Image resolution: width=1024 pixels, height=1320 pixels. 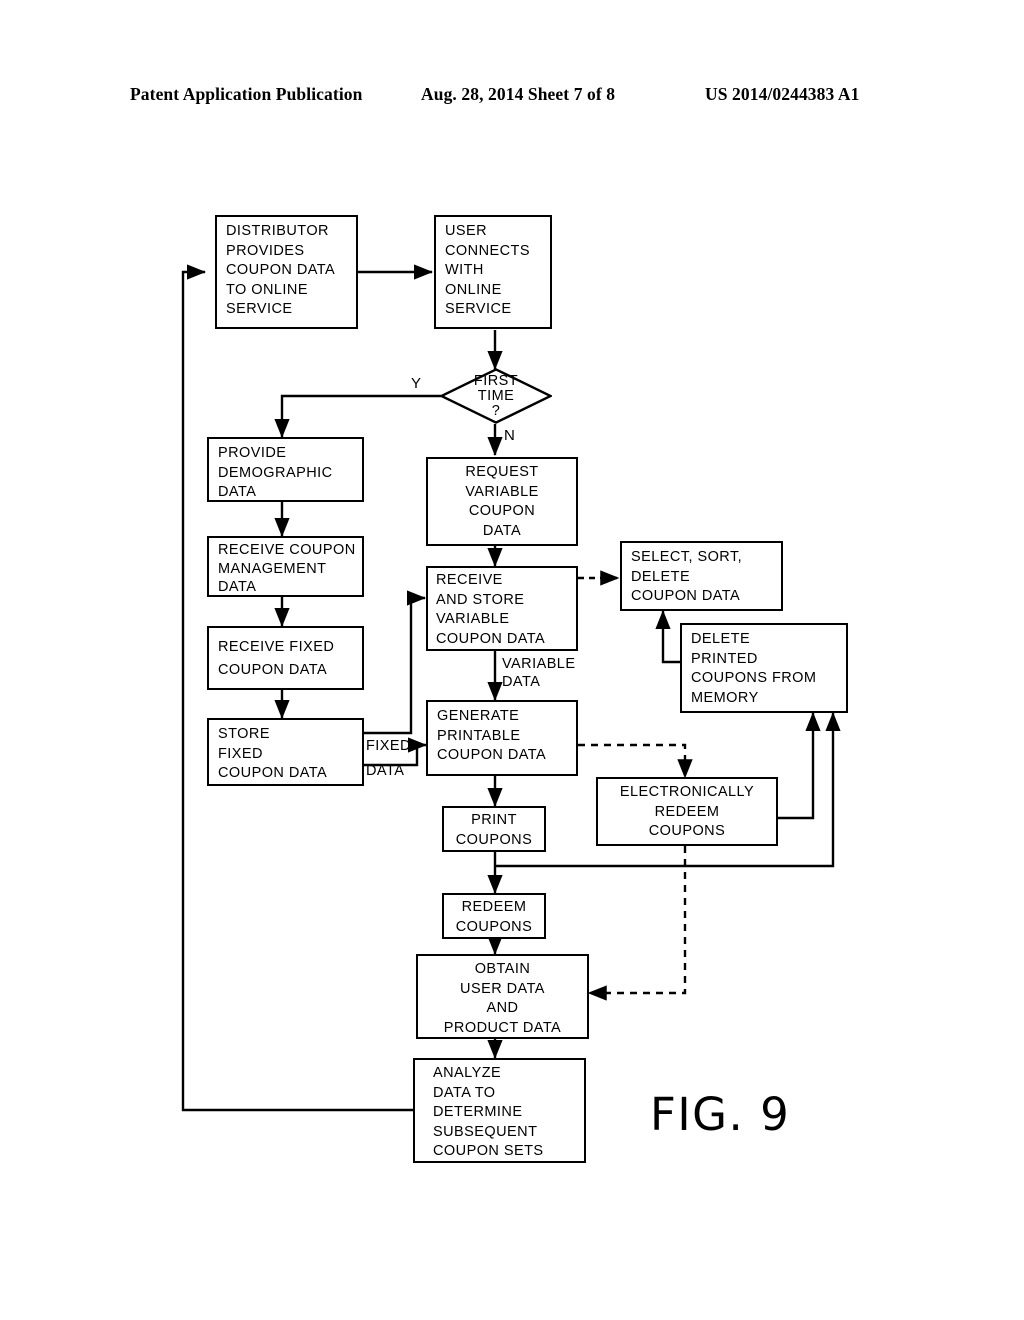 What do you see at coordinates (265, 250) in the screenshot?
I see `node-line: PROVIDES` at bounding box center [265, 250].